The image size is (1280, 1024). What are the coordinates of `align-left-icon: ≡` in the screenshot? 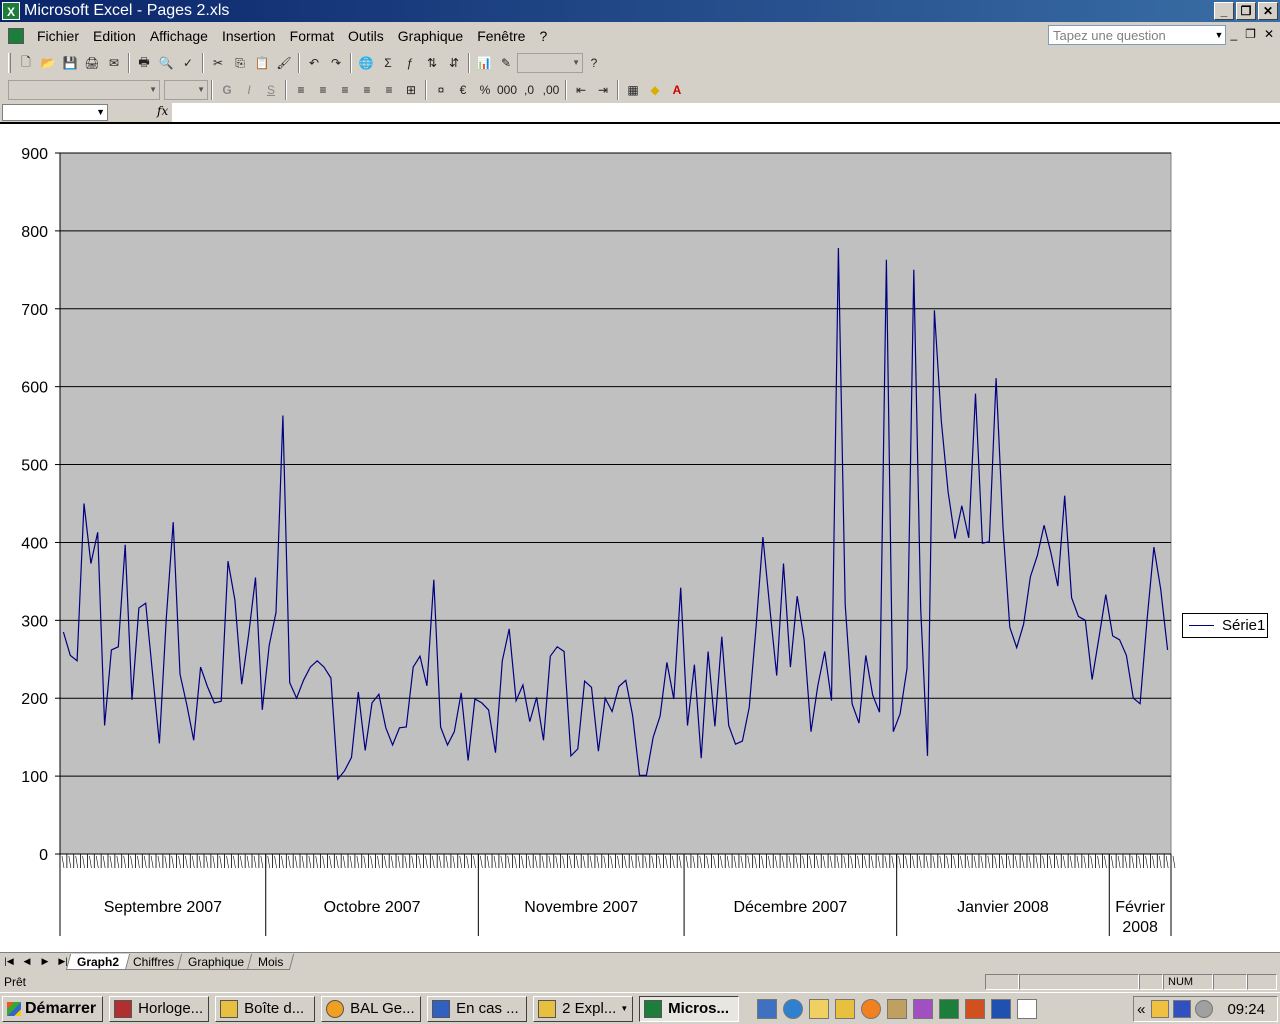 It's located at (301, 90).